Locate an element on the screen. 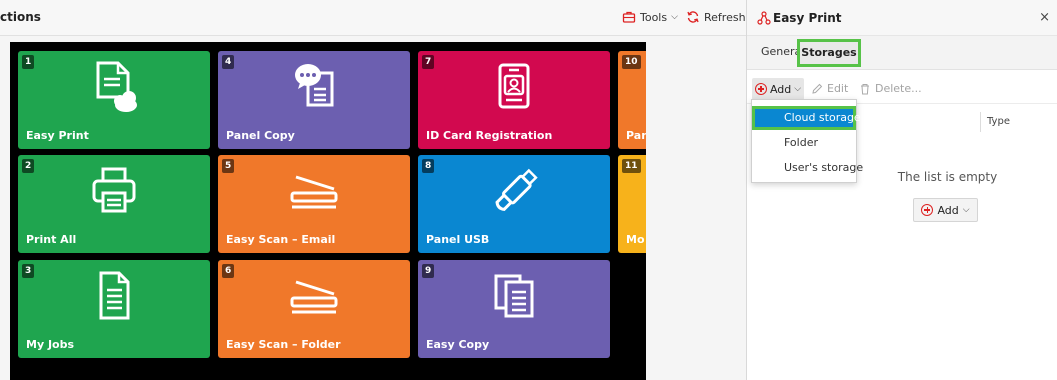 Image resolution: width=1057 pixels, height=380 pixels. tile-number: 2 is located at coordinates (28, 166).